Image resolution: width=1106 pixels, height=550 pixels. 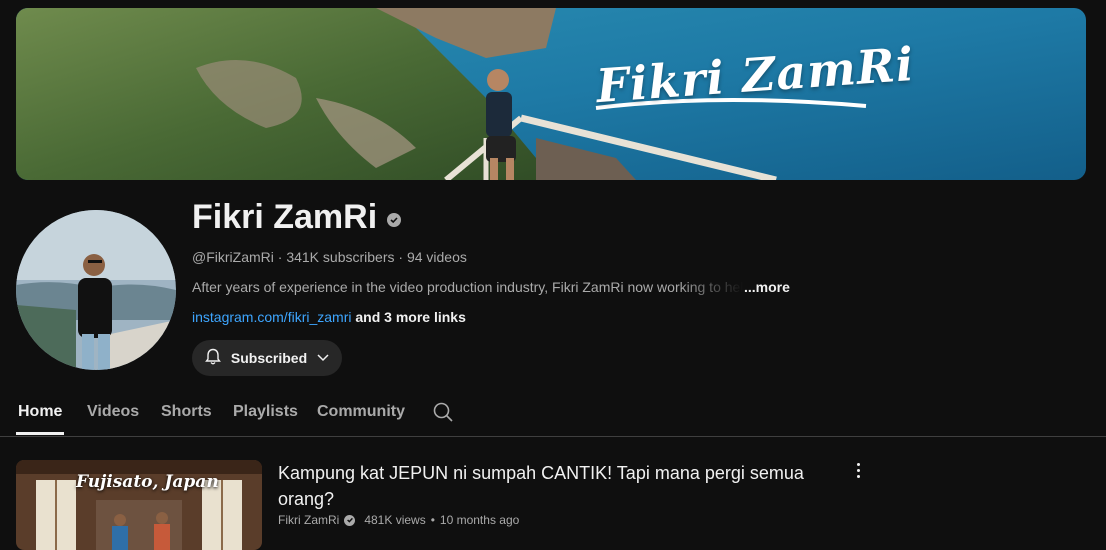 What do you see at coordinates (395, 520) in the screenshot?
I see `video-views: 481K views` at bounding box center [395, 520].